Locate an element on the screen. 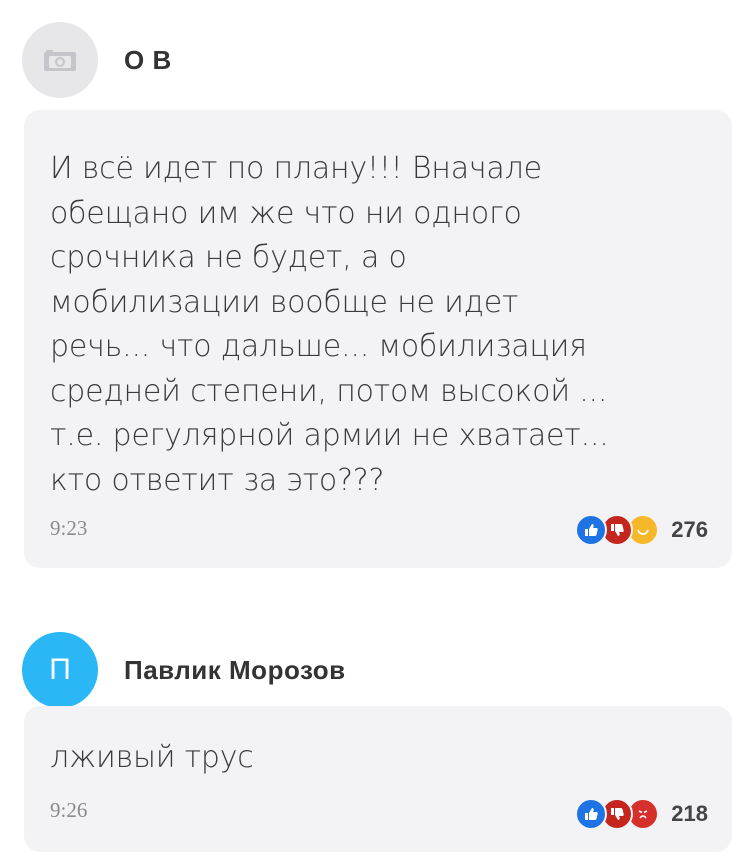 The height and width of the screenshot is (855, 732). author-name: Павлик Морозов is located at coordinates (235, 670).